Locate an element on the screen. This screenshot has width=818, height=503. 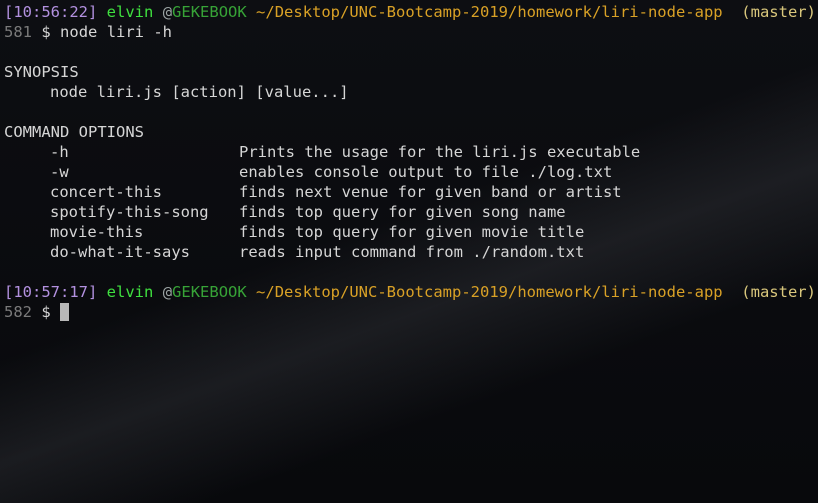
option-desc: finds top query for given song name is located at coordinates (402, 212).